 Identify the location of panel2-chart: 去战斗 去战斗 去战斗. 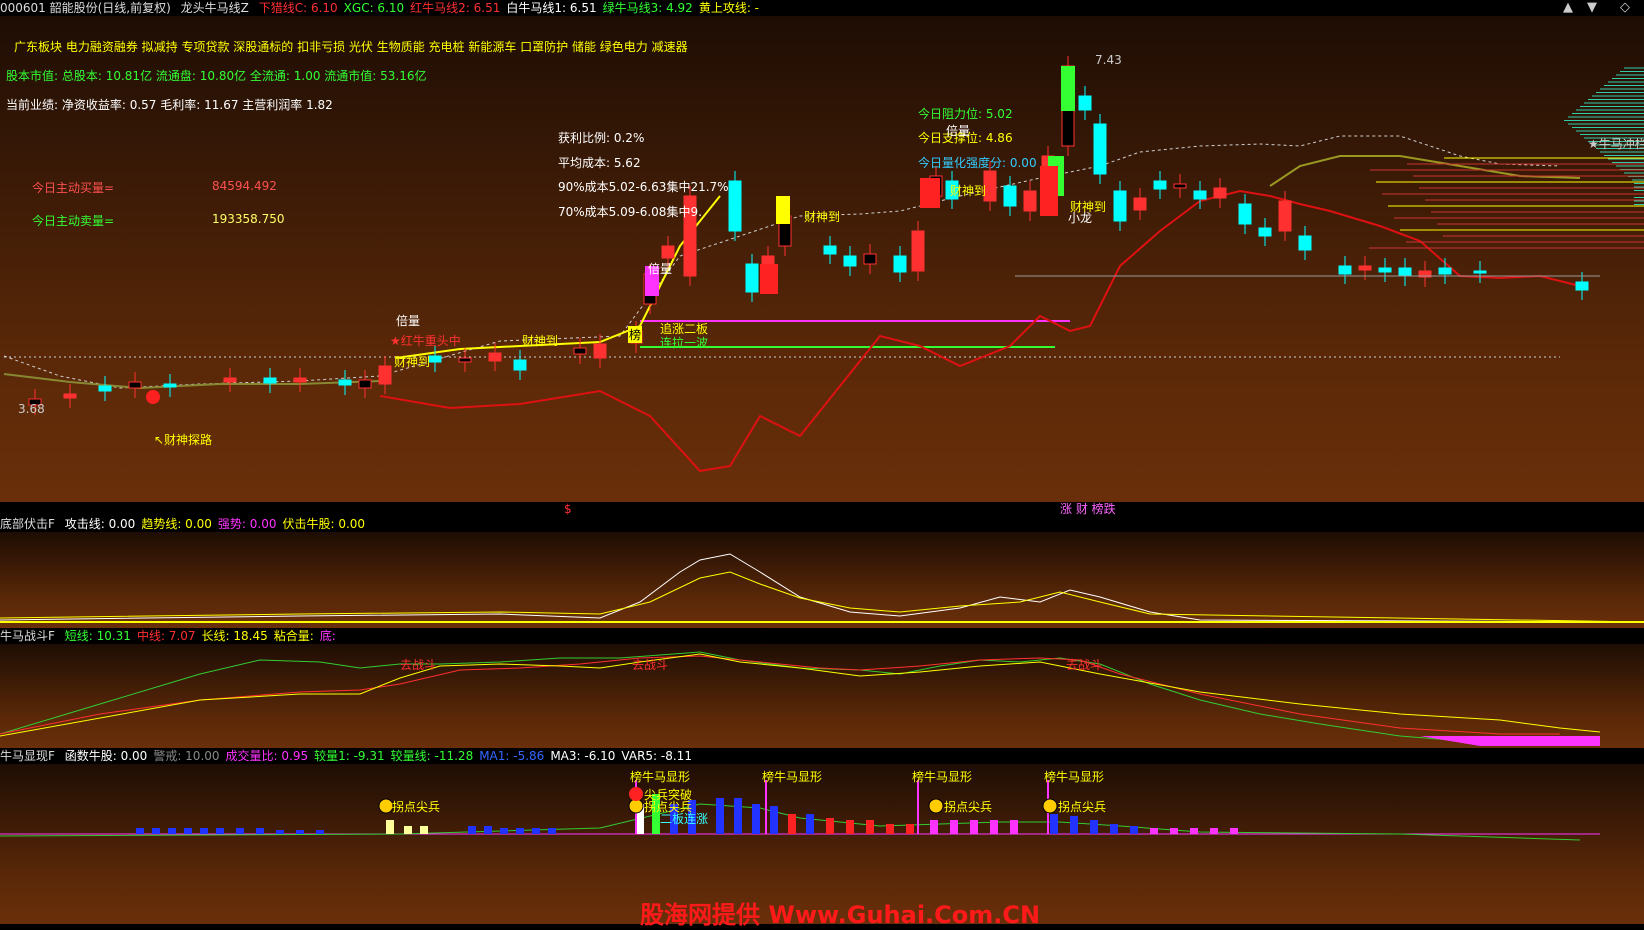
(822, 696).